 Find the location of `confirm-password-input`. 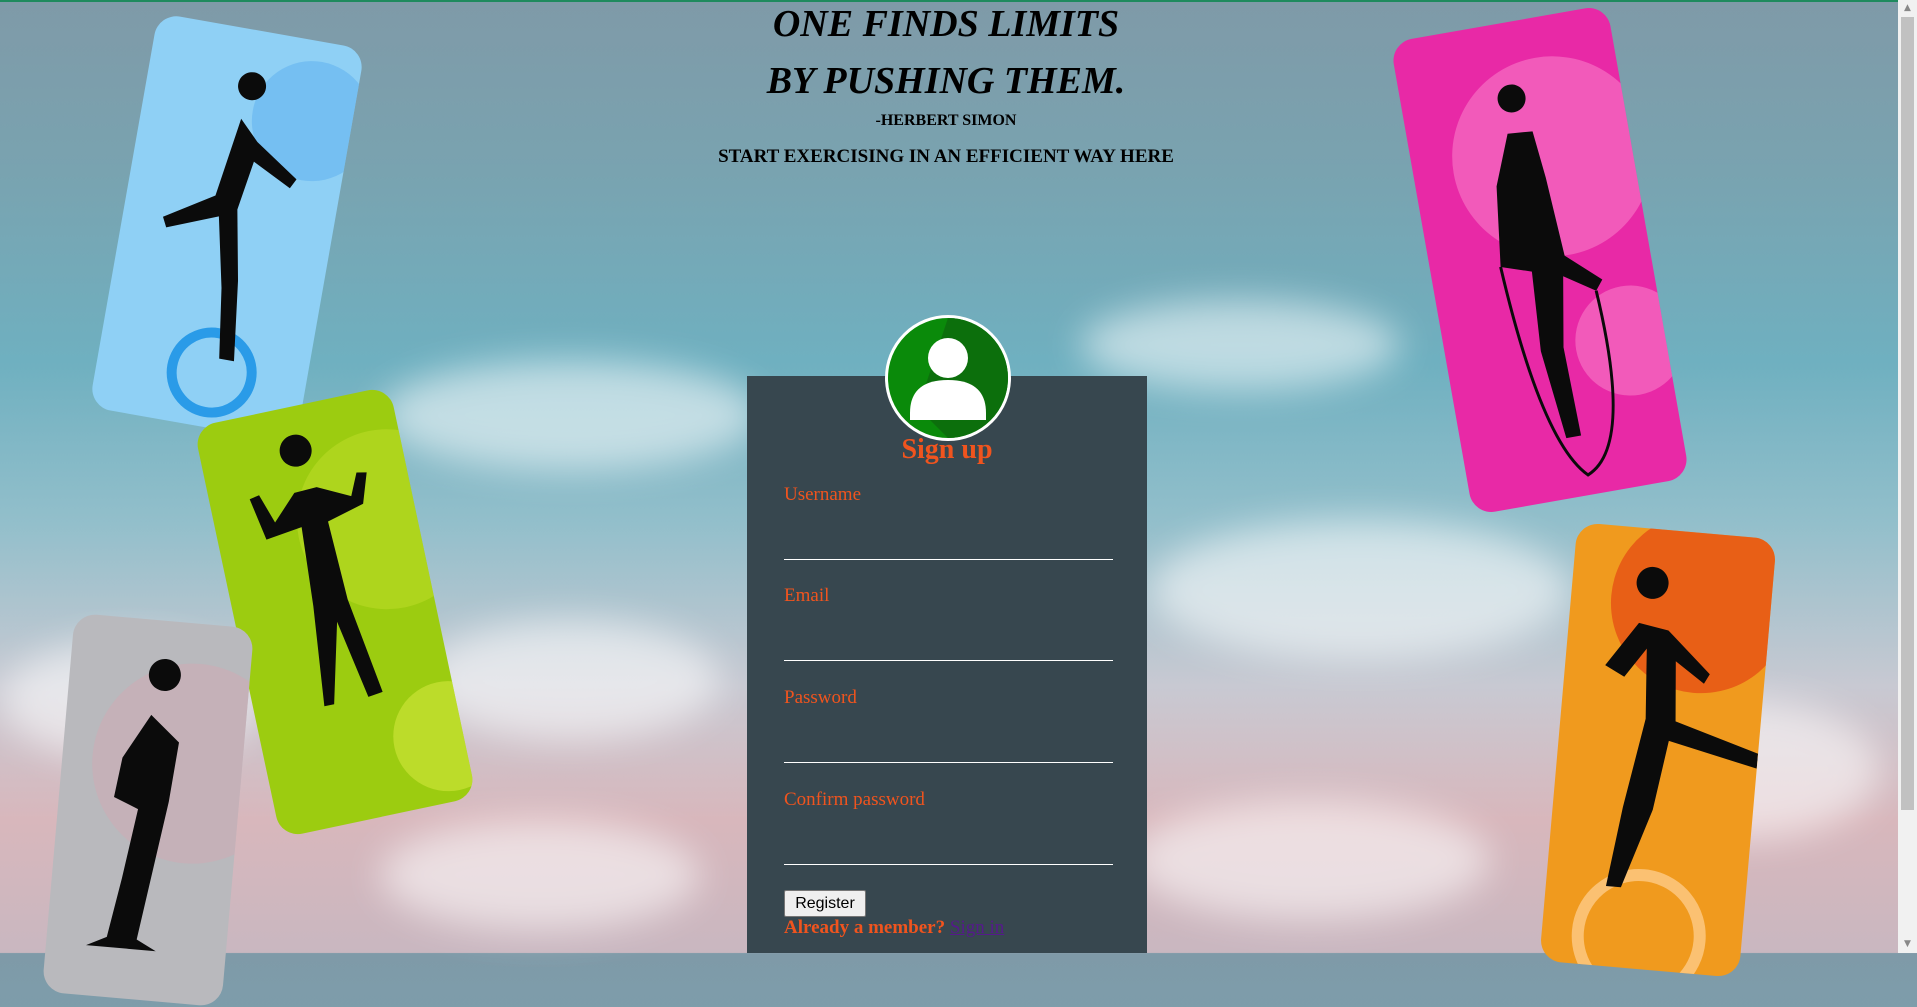

confirm-password-input is located at coordinates (948, 849).